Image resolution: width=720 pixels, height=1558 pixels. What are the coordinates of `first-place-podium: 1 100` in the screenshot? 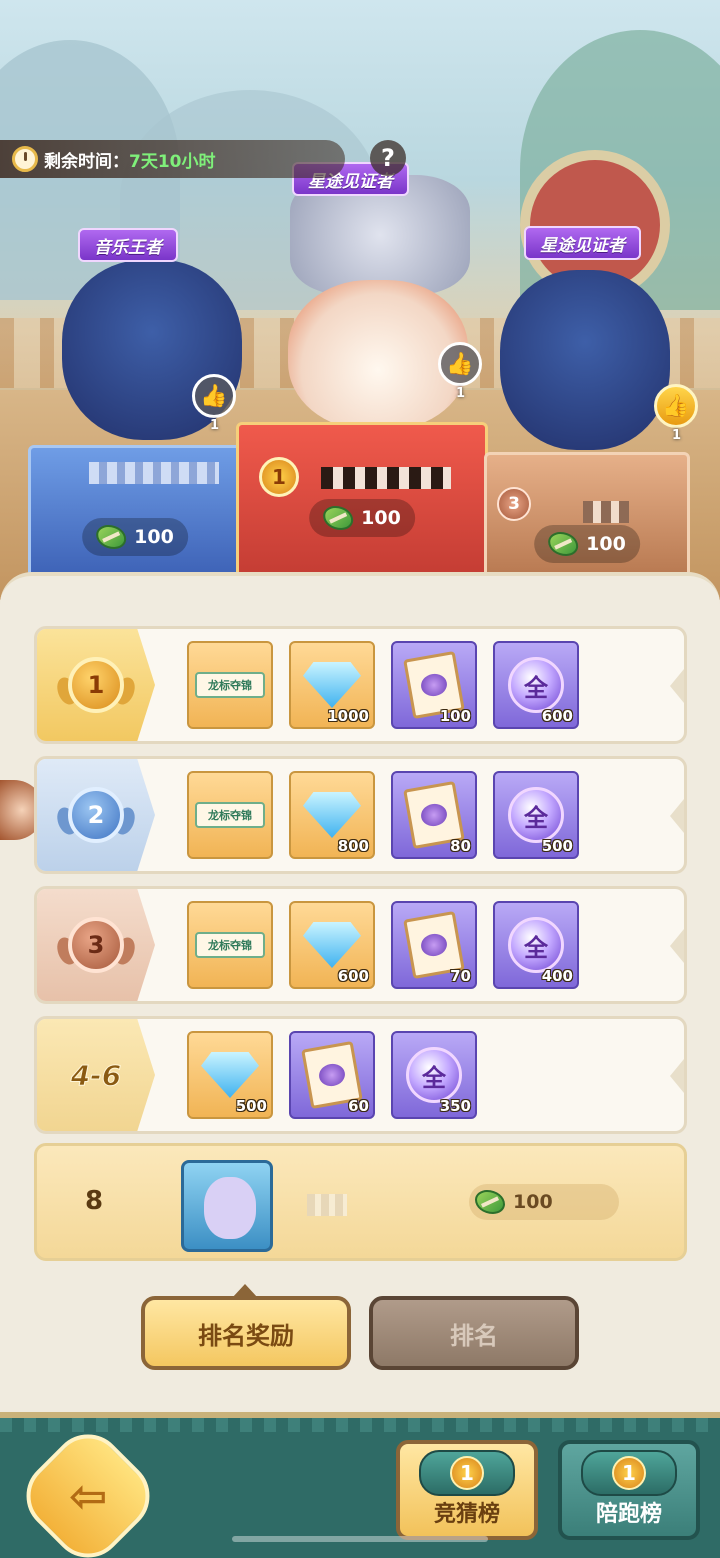 It's located at (362, 502).